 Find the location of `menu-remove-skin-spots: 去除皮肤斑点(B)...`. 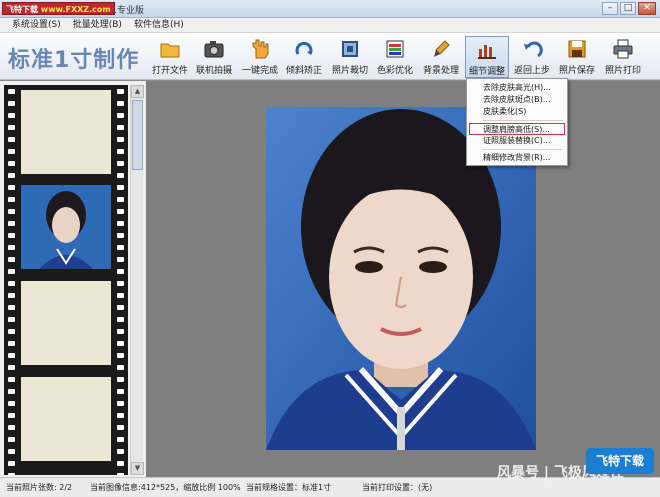

menu-remove-skin-spots: 去除皮肤斑点(B)... is located at coordinates (517, 100).